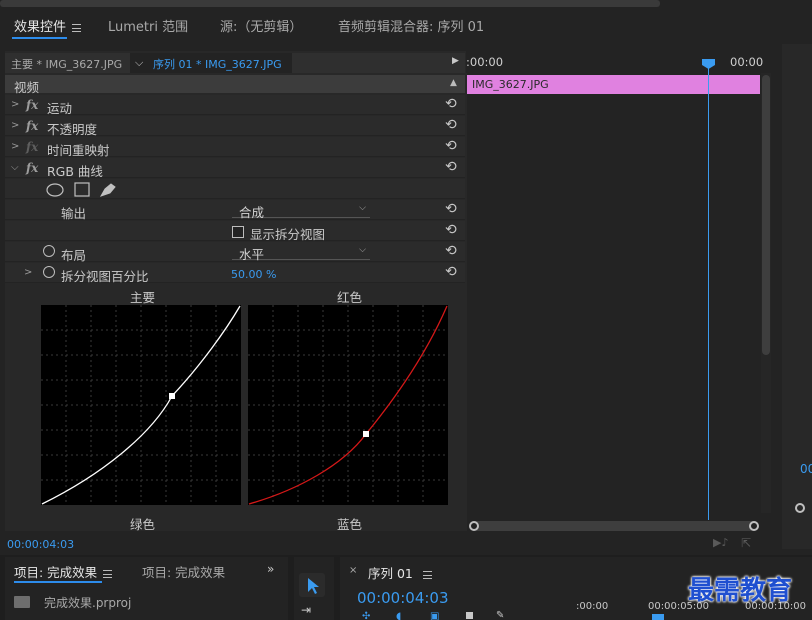  Describe the element at coordinates (474, 526) in the screenshot. I see `zoom-handle-left` at that location.